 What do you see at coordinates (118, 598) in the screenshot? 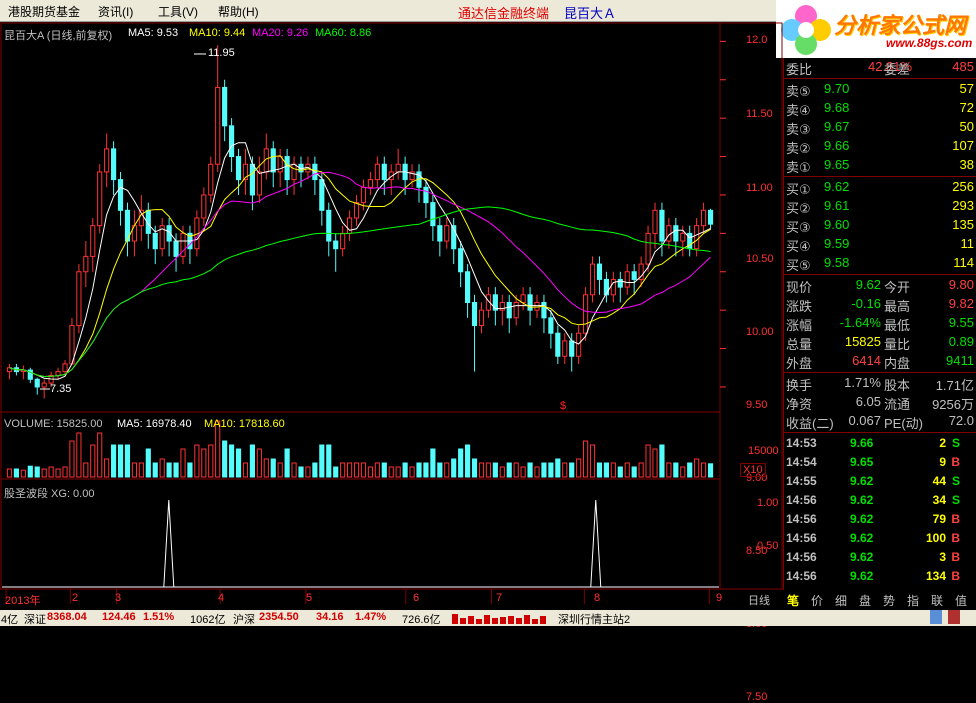
I see `date-month-3: 3` at bounding box center [118, 598].